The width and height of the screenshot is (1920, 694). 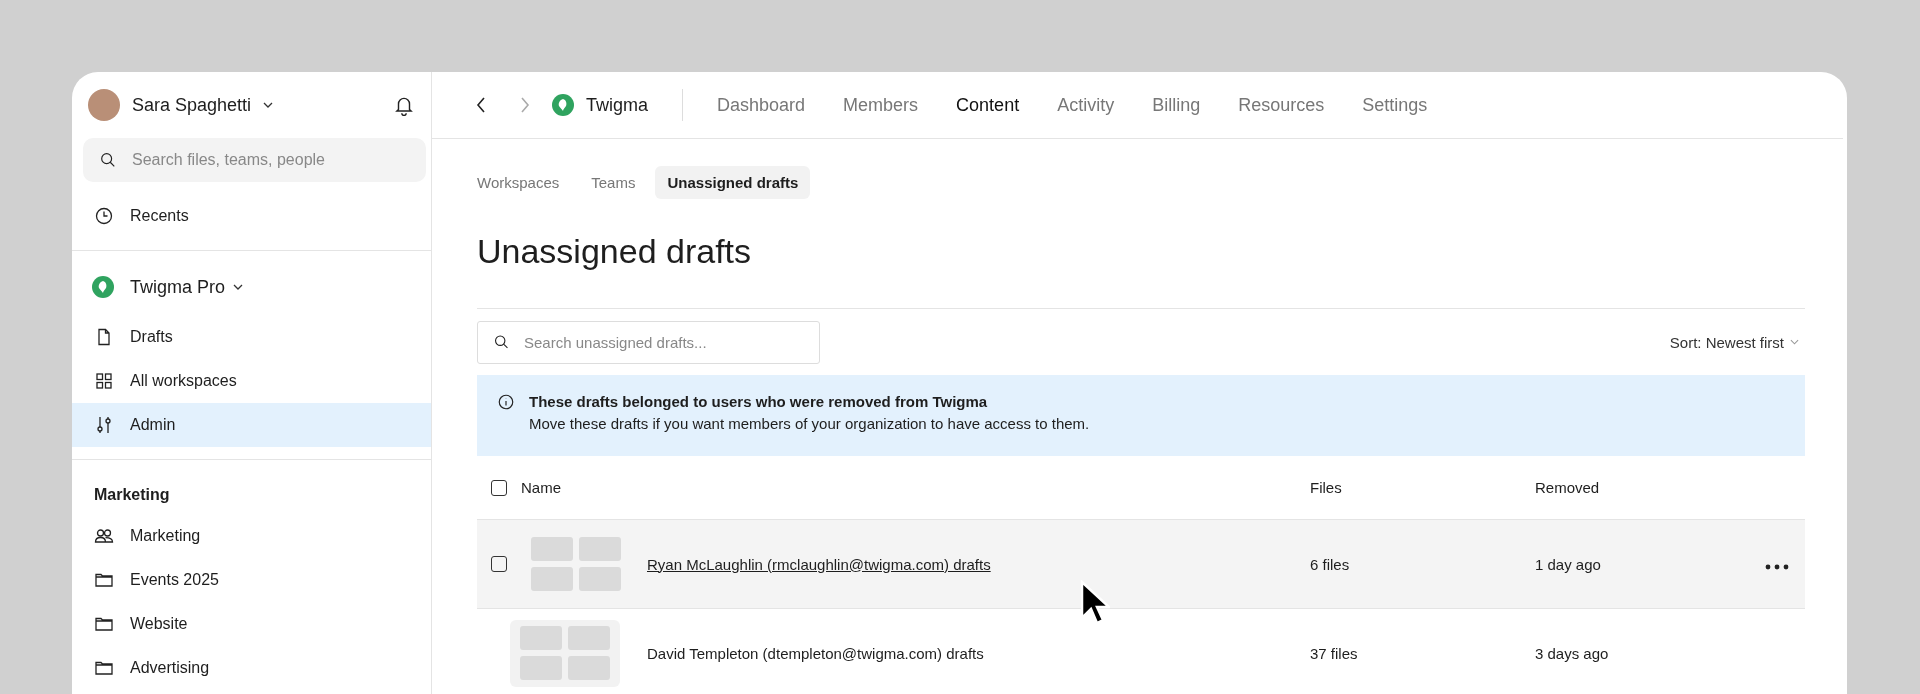 What do you see at coordinates (251, 337) in the screenshot?
I see `sidebar-item: Drafts` at bounding box center [251, 337].